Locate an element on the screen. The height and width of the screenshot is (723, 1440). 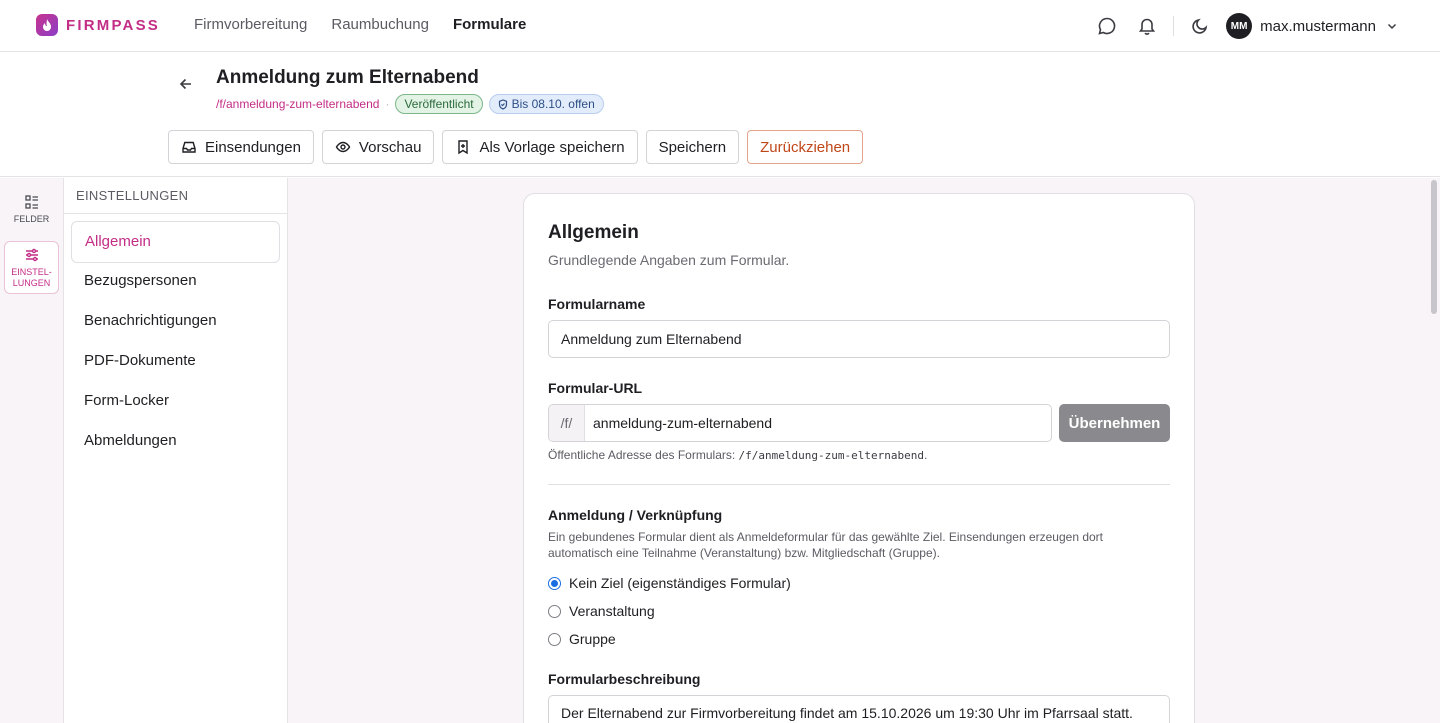
back-arrow-icon is located at coordinates (186, 84).